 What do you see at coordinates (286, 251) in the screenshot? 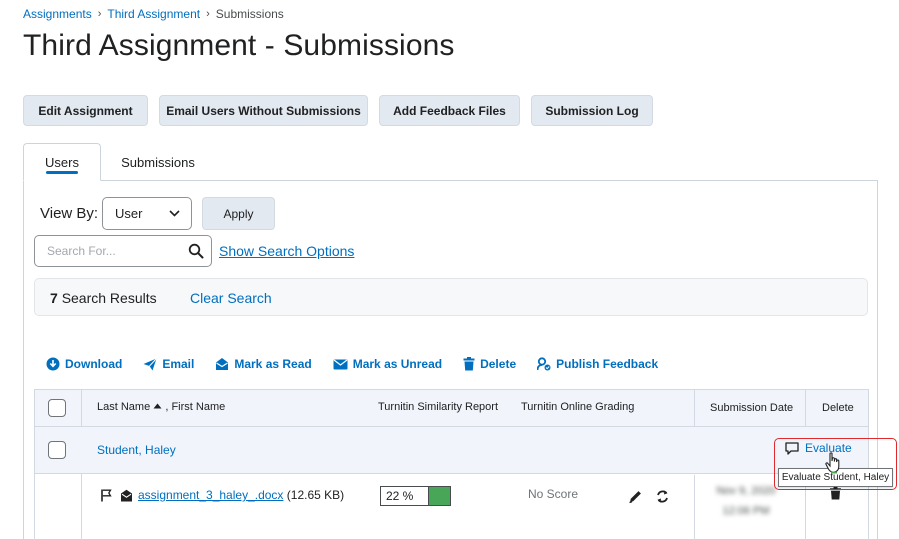
I see `show-search-options-link: Show Search Options` at bounding box center [286, 251].